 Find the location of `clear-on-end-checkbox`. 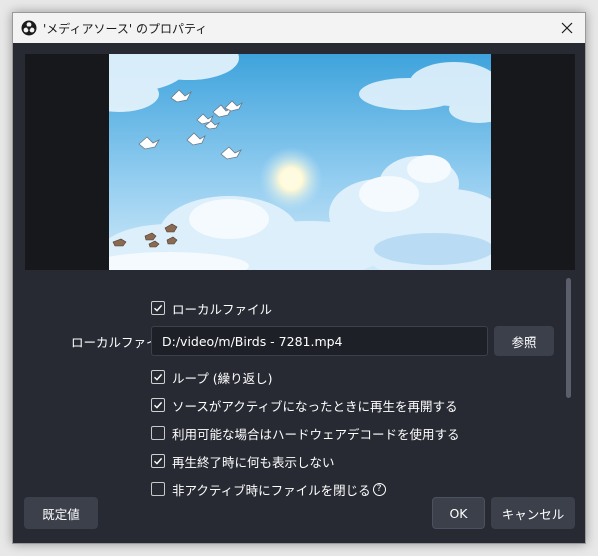

clear-on-end-checkbox is located at coordinates (158, 461).